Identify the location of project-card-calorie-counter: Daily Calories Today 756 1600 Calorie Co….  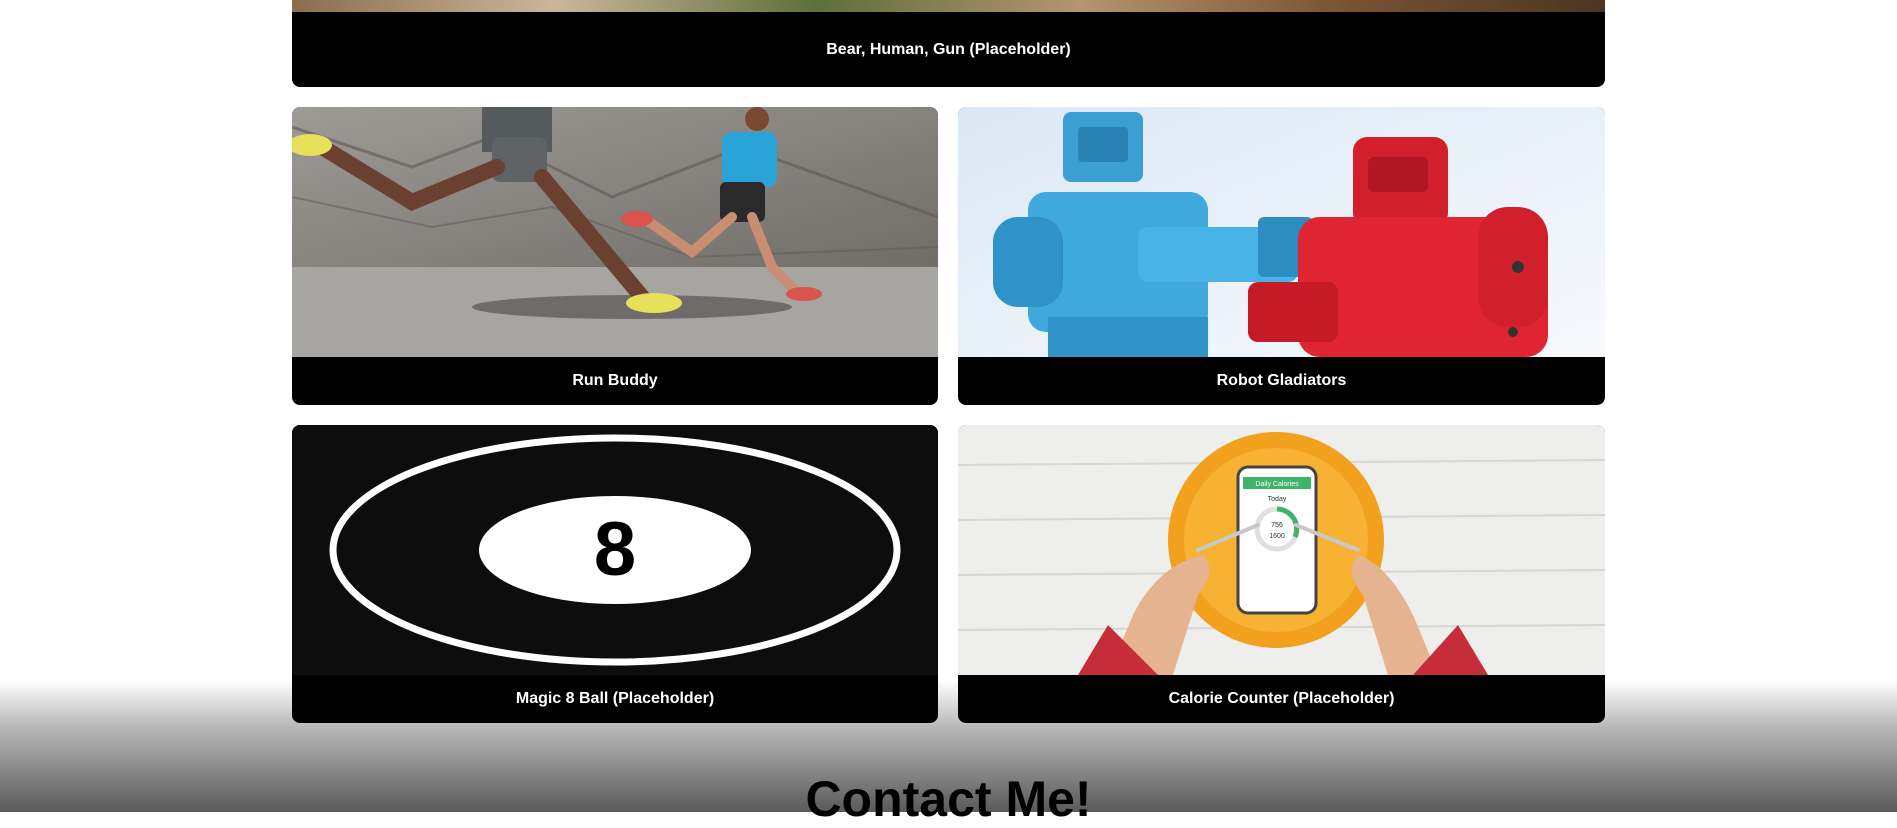
(1281, 574).